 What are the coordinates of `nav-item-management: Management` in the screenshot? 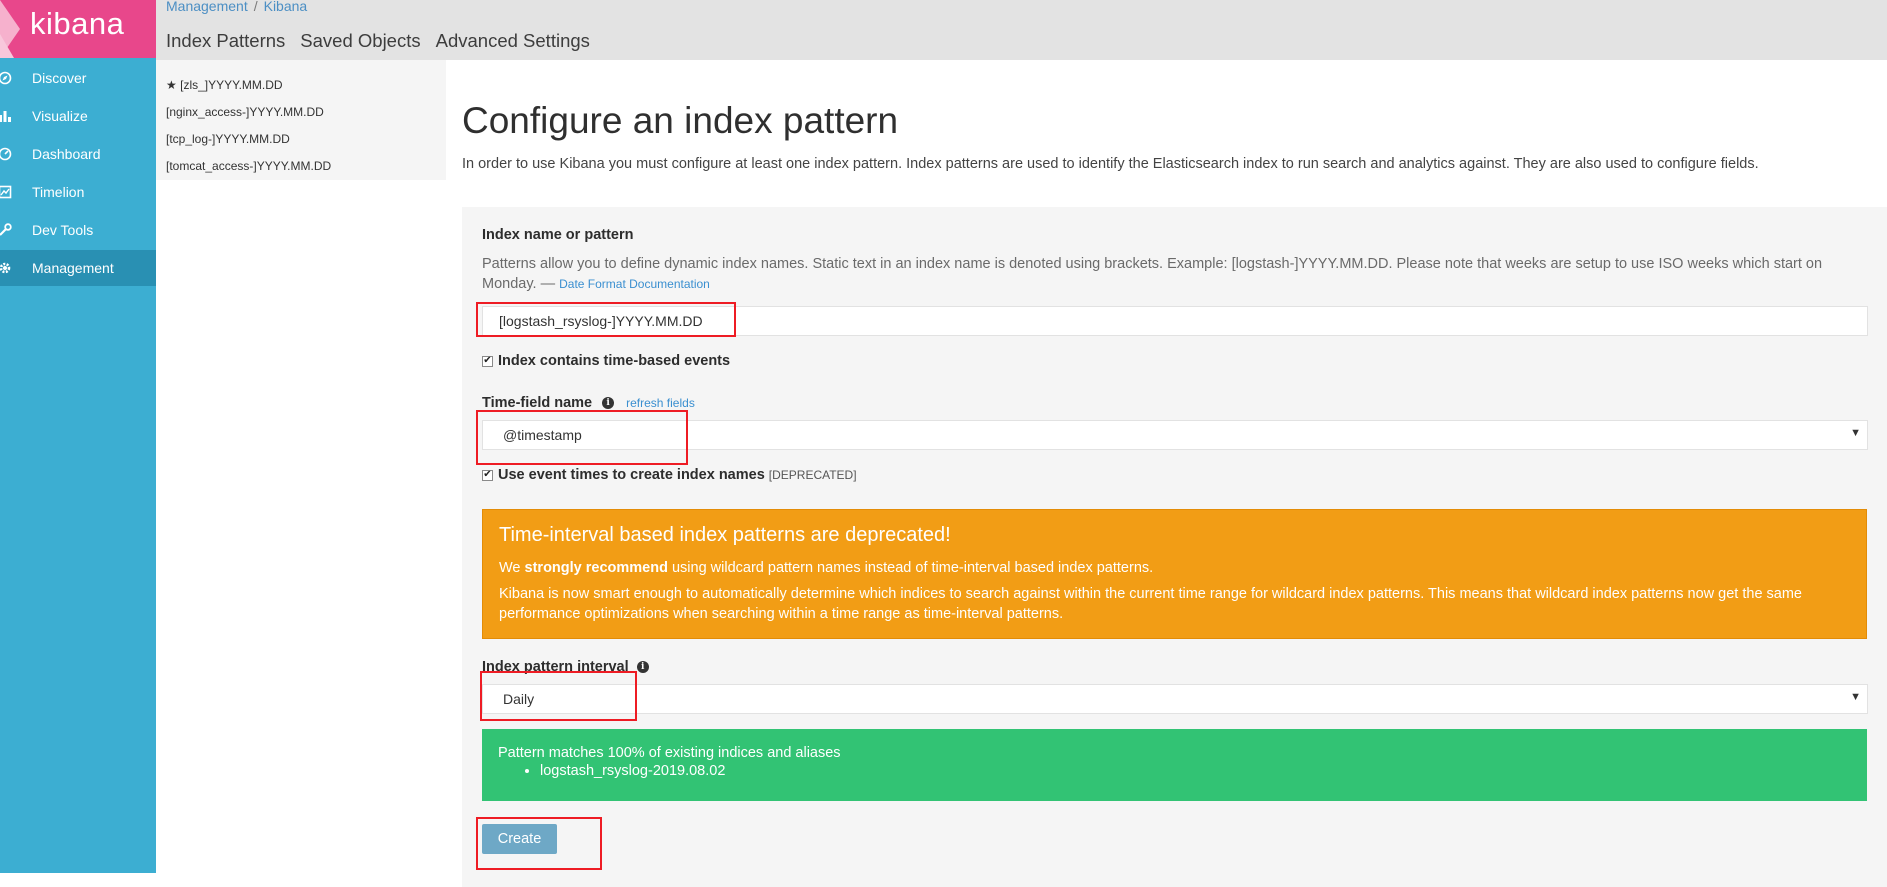 It's located at (78, 268).